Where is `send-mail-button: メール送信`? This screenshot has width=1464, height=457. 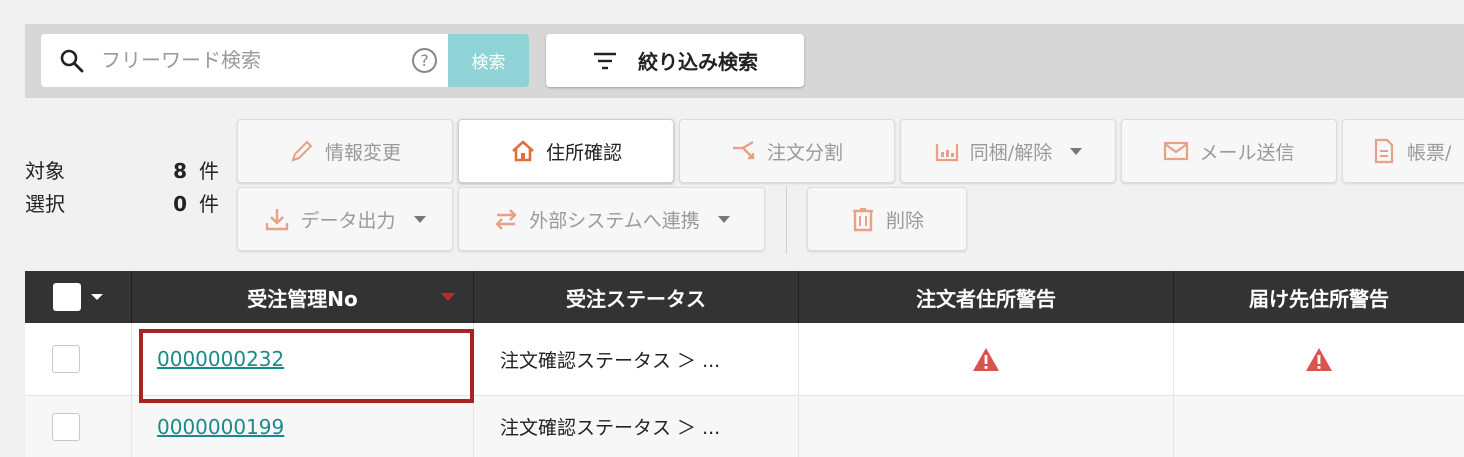
send-mail-button: メール送信 is located at coordinates (1229, 151).